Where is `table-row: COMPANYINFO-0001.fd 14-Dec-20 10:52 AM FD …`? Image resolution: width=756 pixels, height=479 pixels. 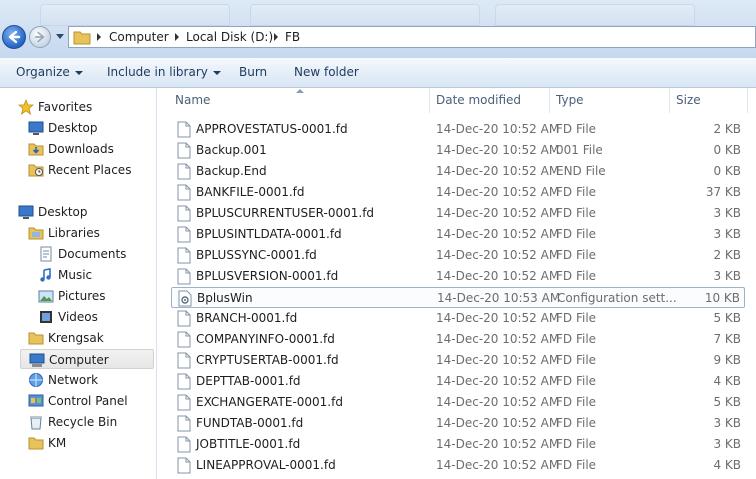
table-row: COMPANYINFO-0001.fd 14-Dec-20 10:52 AM FD … is located at coordinates (458, 339).